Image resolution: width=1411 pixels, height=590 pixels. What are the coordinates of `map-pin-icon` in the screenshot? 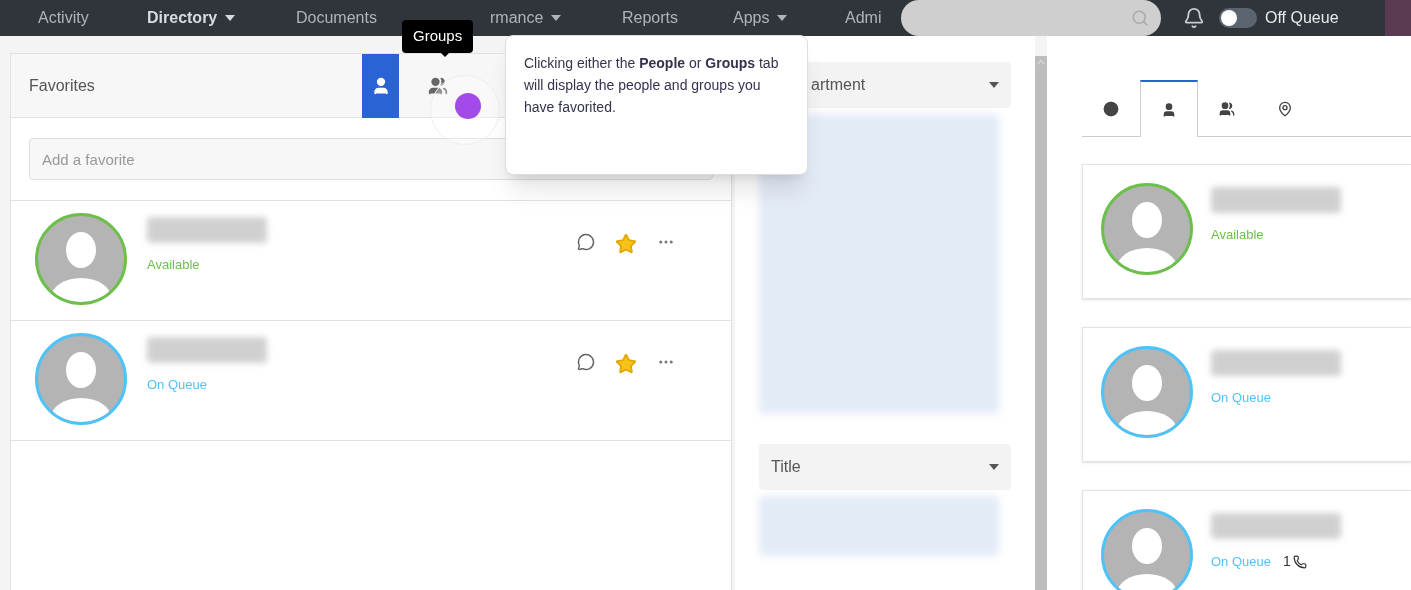 It's located at (1285, 108).